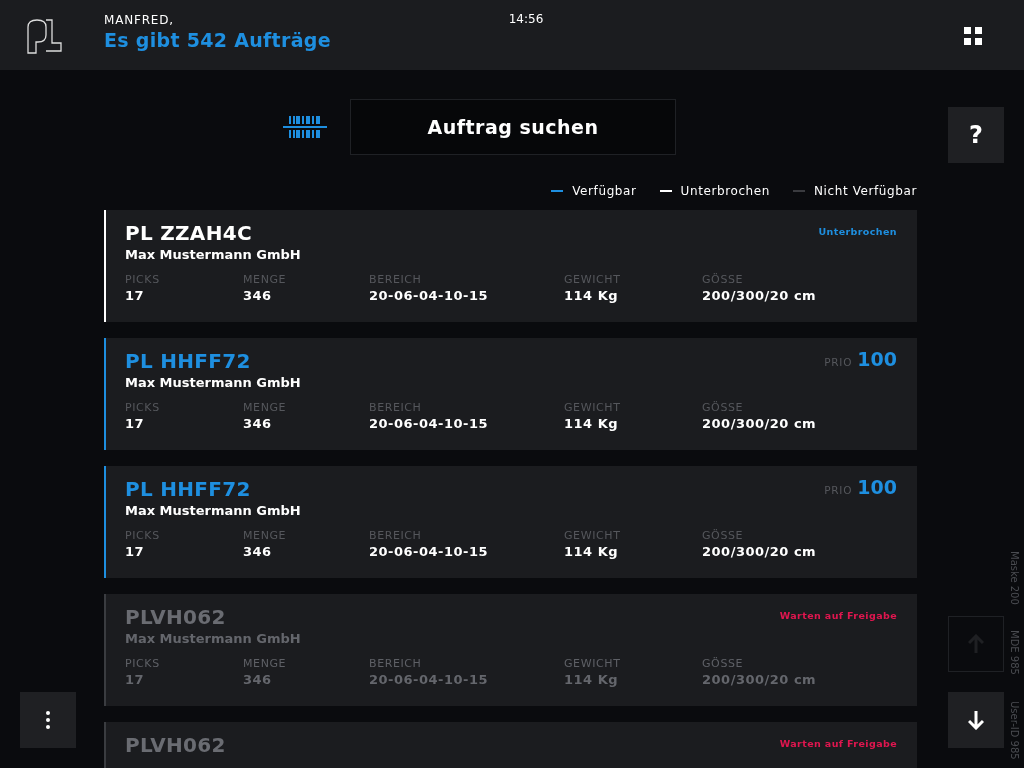 Image resolution: width=1024 pixels, height=768 pixels. I want to click on device-info: User-ID 985, so click(1014, 730).